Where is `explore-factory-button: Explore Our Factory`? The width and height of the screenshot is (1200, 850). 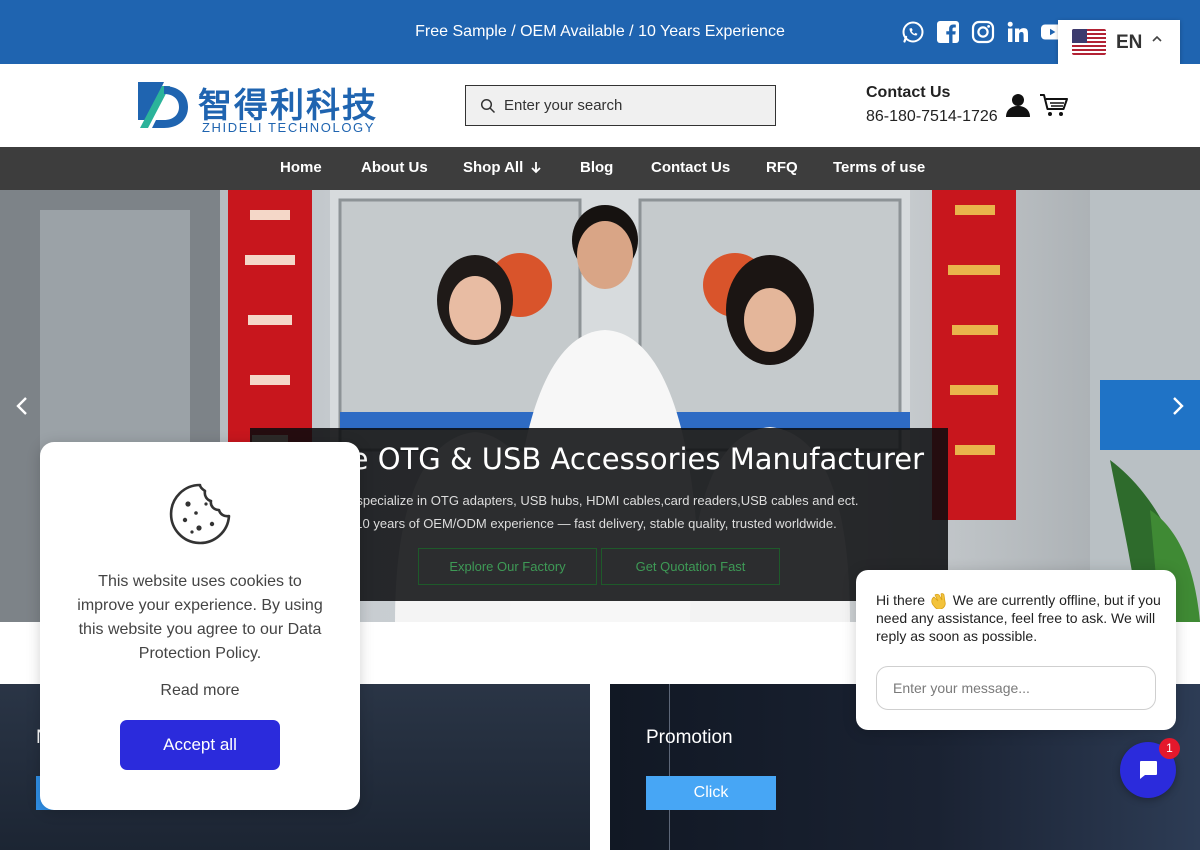 explore-factory-button: Explore Our Factory is located at coordinates (507, 566).